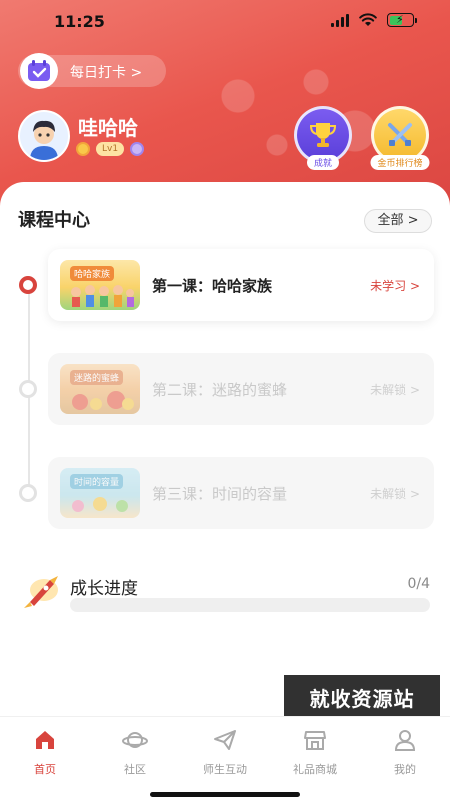 Image resolution: width=450 pixels, height=805 pixels. I want to click on avatar, so click(44, 136).